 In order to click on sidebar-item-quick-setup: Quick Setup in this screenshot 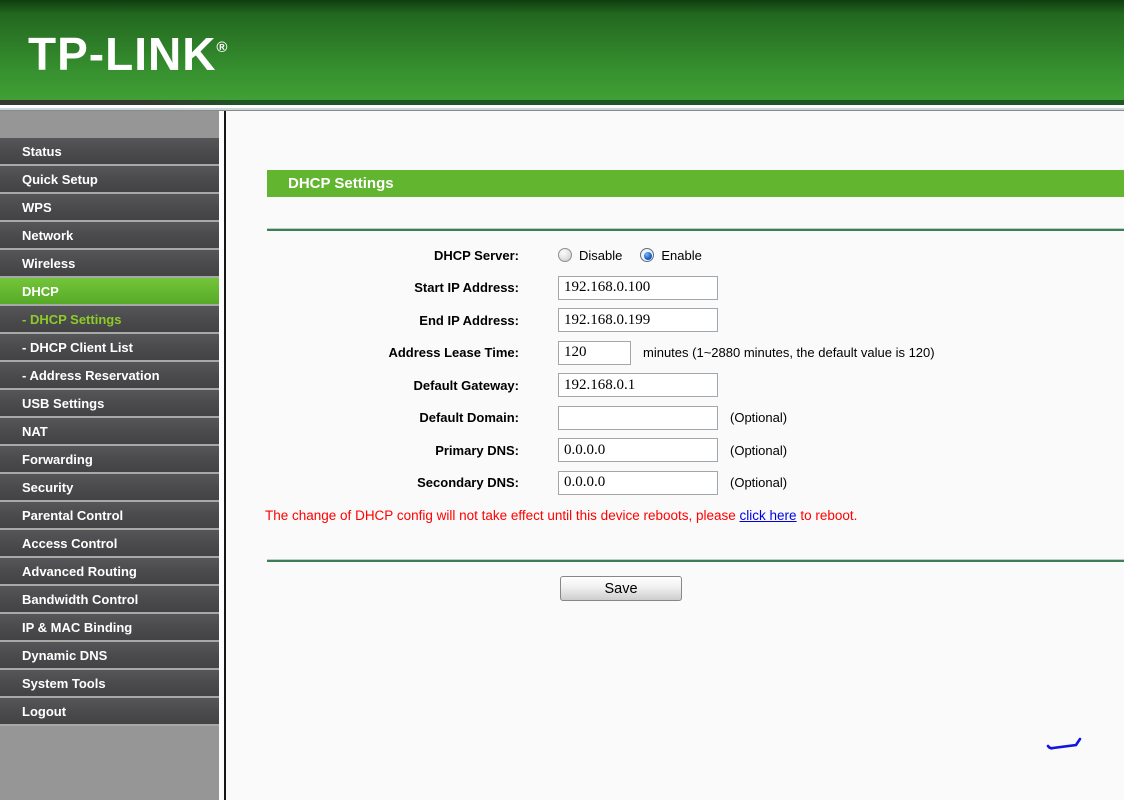, I will do `click(109, 180)`.